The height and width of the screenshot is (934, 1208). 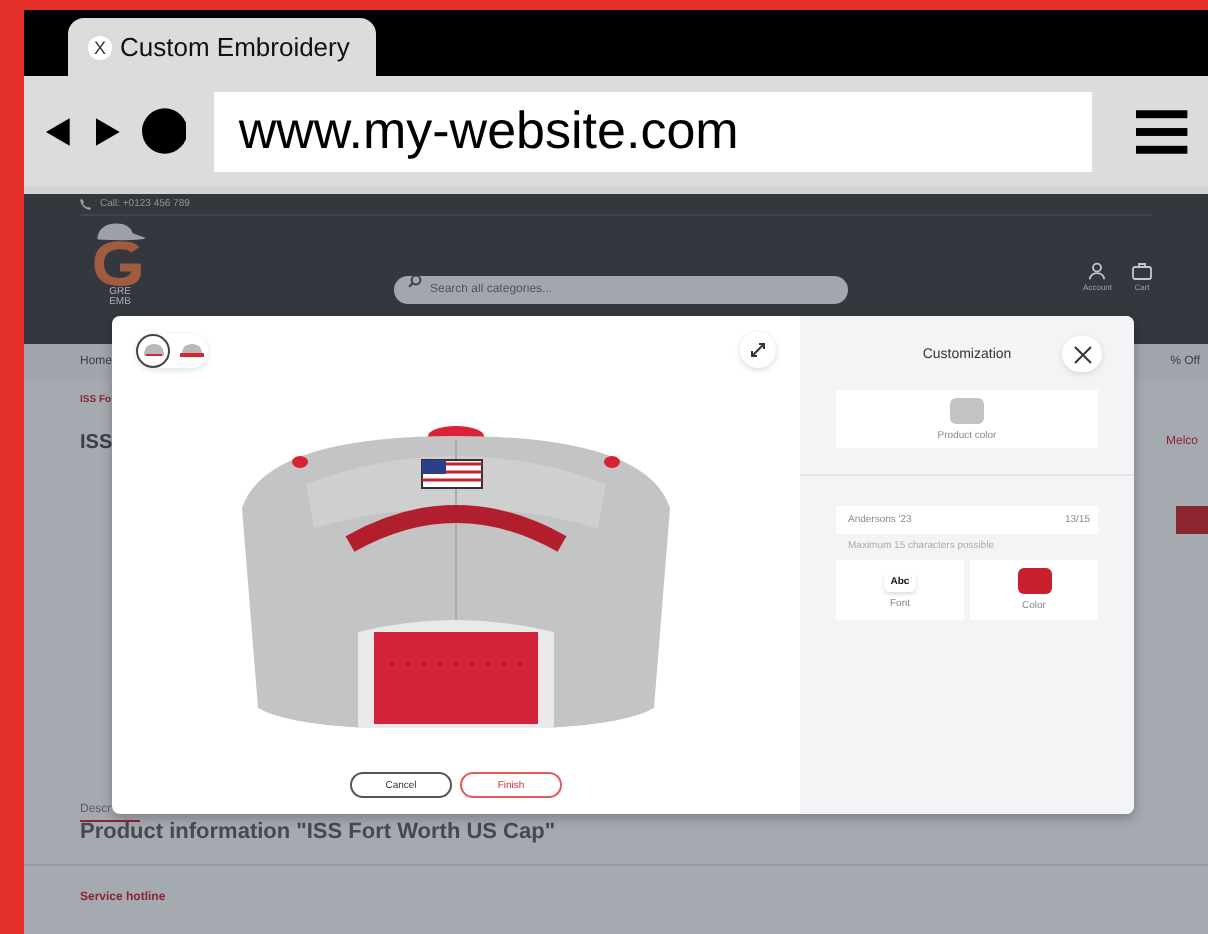 I want to click on tab-close-button: X, so click(x=100, y=47).